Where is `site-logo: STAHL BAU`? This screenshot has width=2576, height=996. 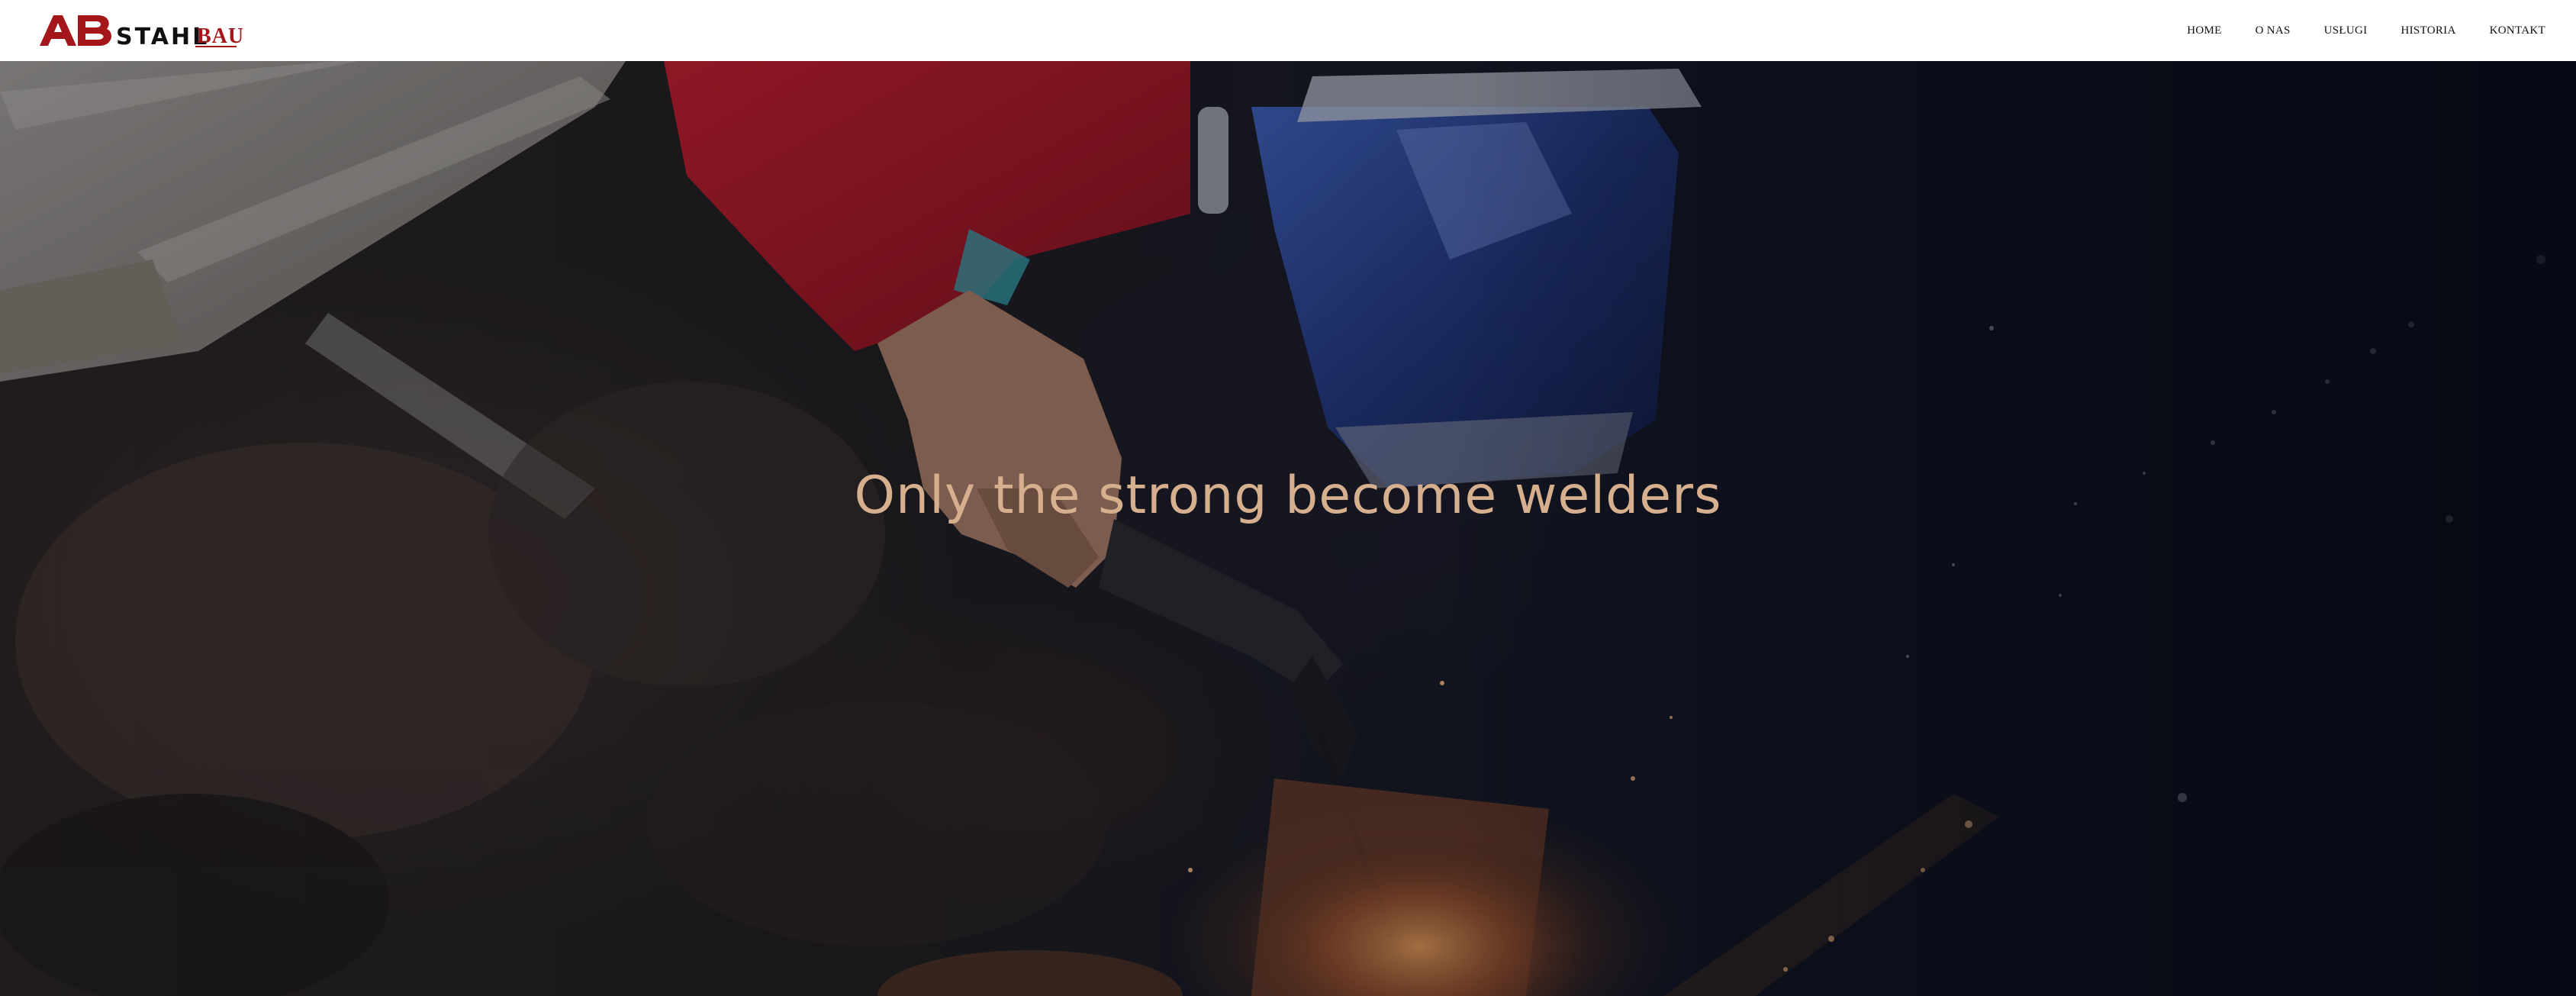 site-logo: STAHL BAU is located at coordinates (140, 31).